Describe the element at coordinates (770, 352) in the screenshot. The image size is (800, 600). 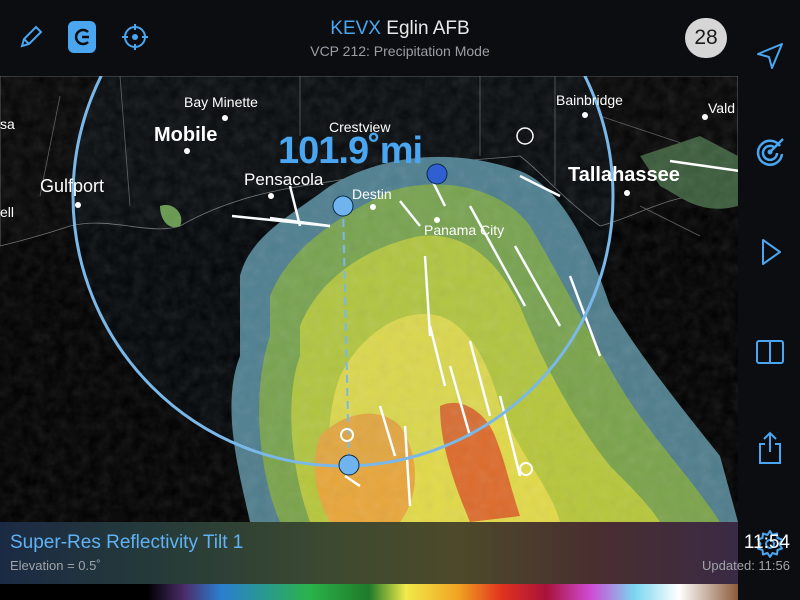
I see `split-view-icon` at that location.